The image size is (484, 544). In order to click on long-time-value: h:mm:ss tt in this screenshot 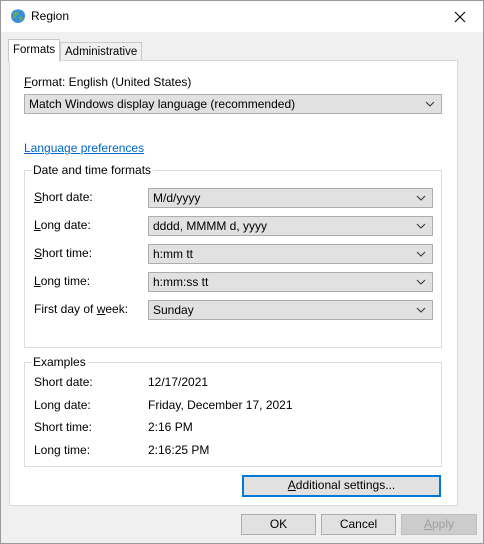, I will do `click(181, 282)`.